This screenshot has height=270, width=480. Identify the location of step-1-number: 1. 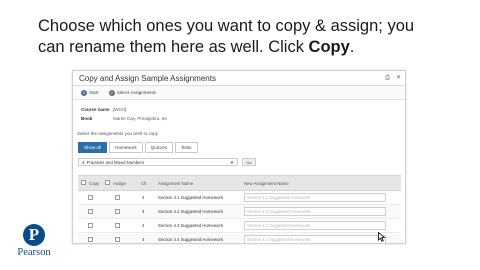
(84, 93).